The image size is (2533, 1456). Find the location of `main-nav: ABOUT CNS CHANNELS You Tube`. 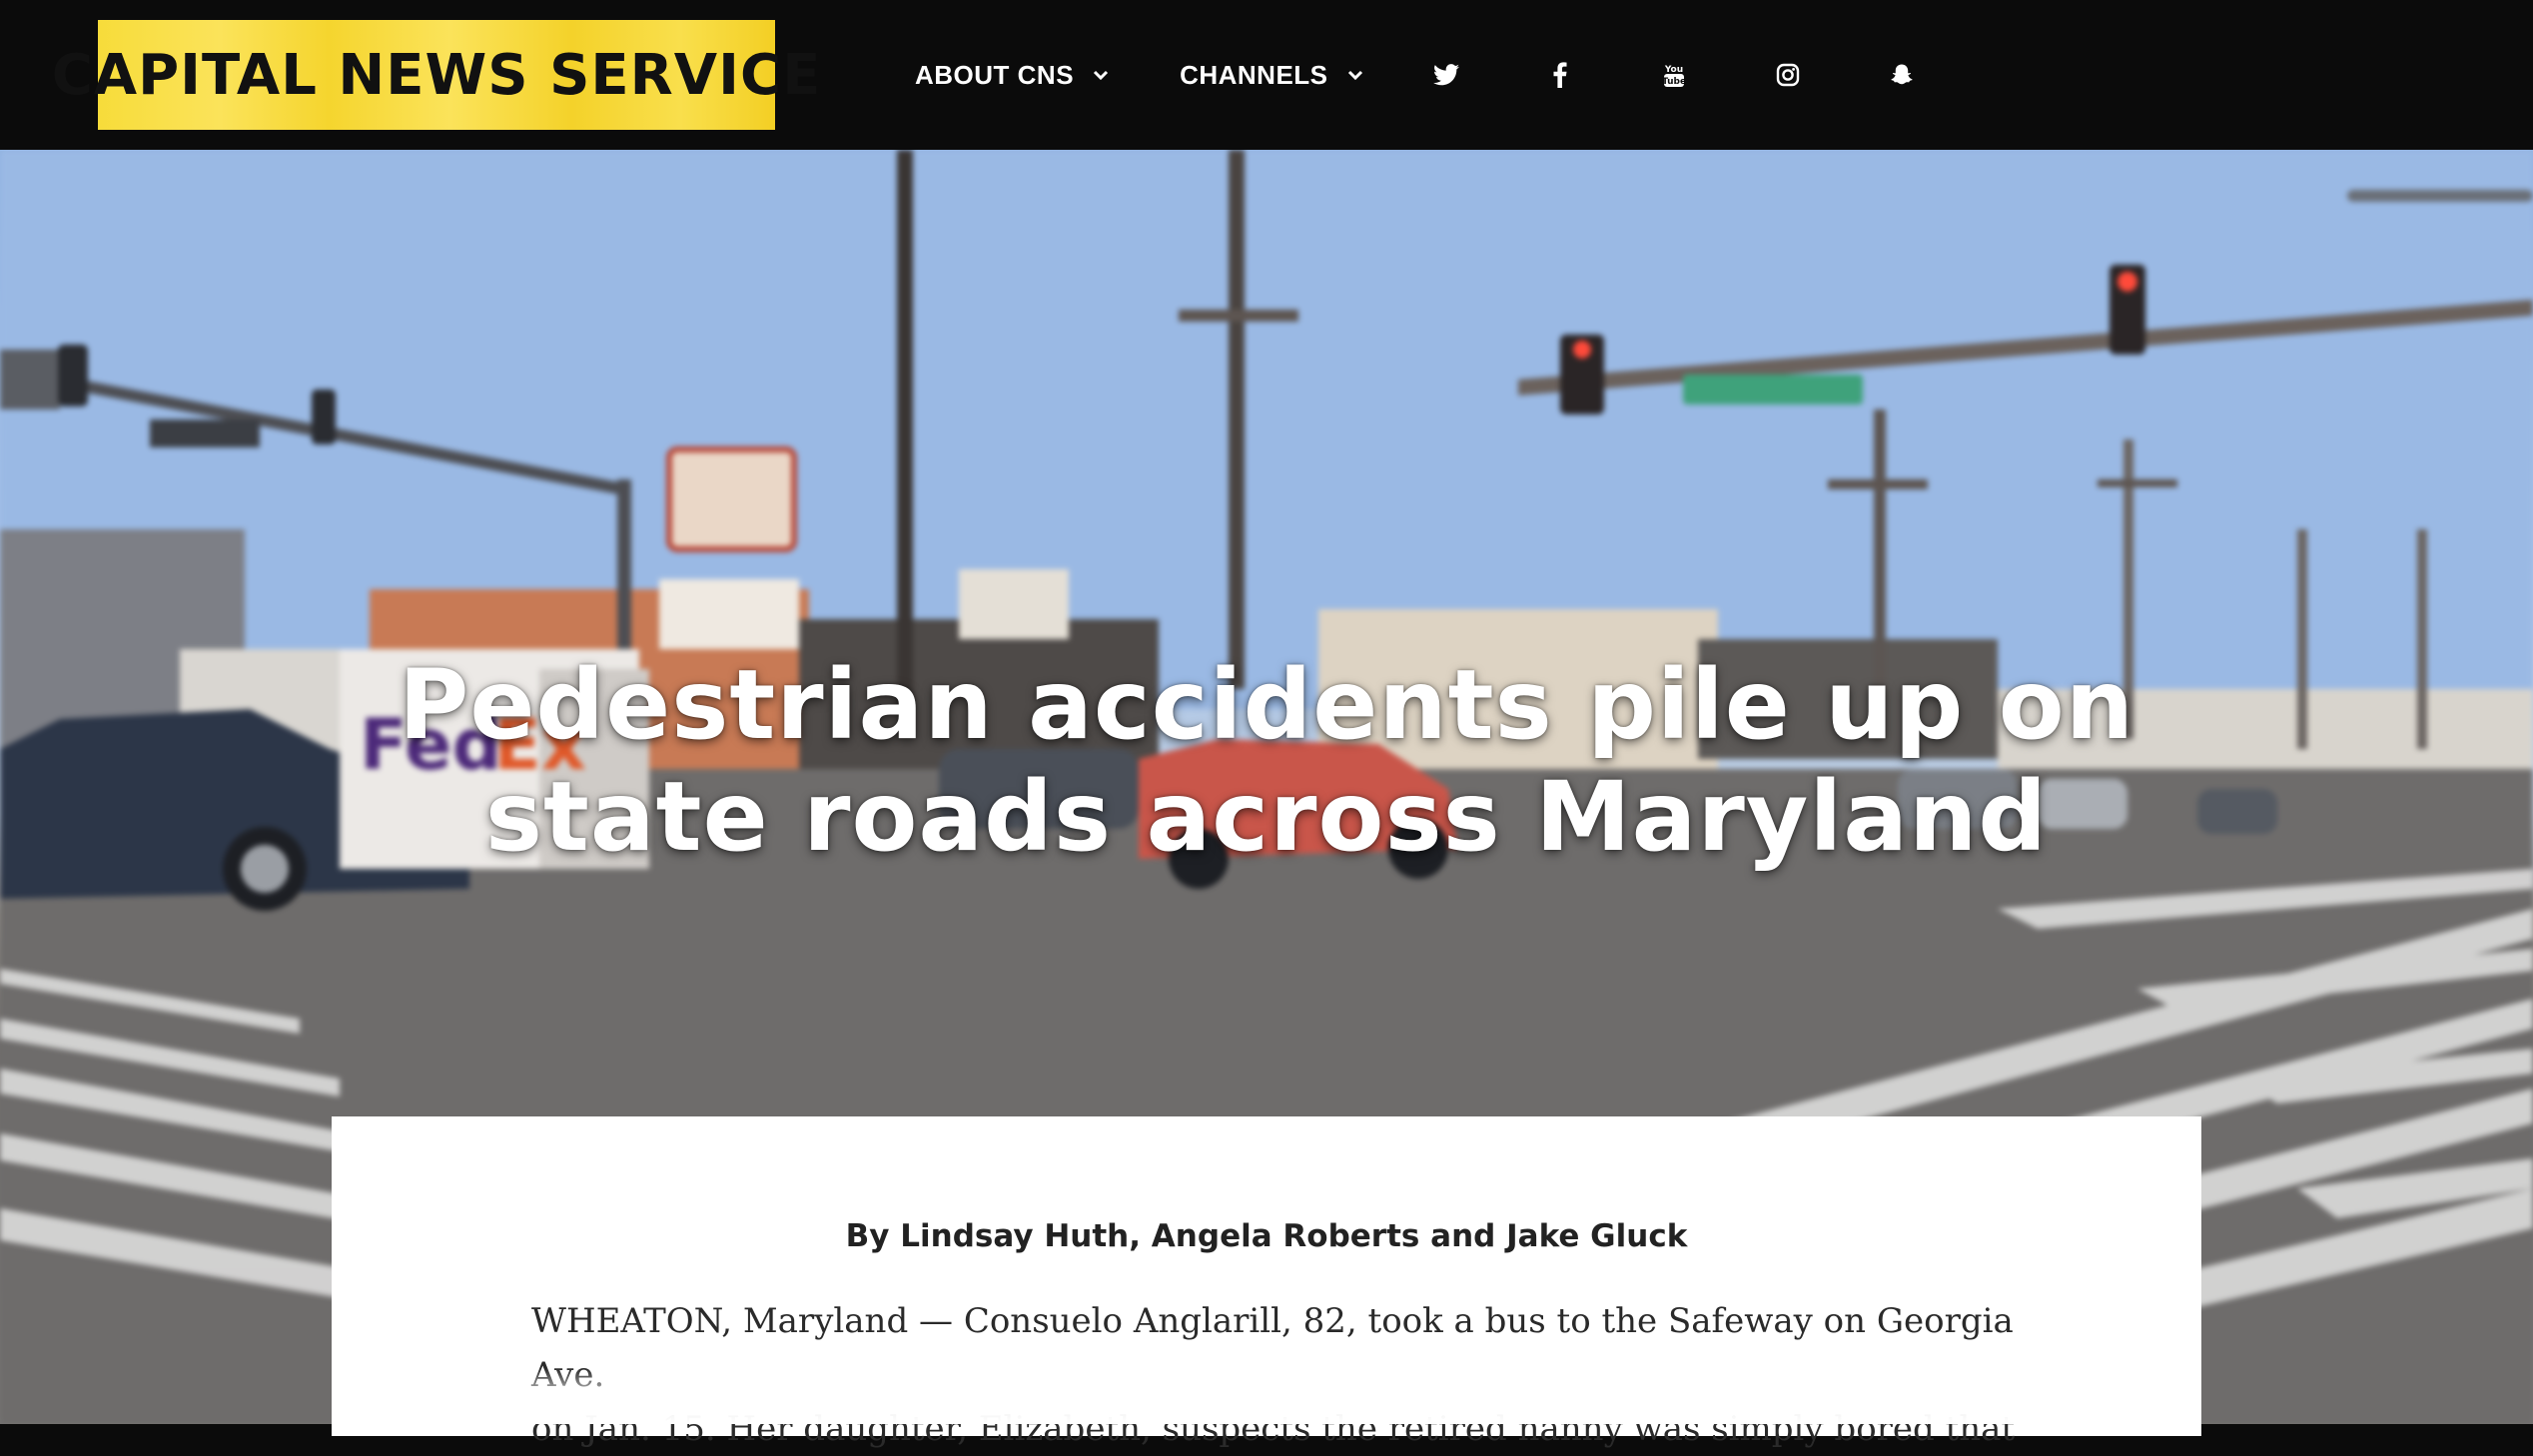

main-nav: ABOUT CNS CHANNELS You Tube is located at coordinates (1455, 75).